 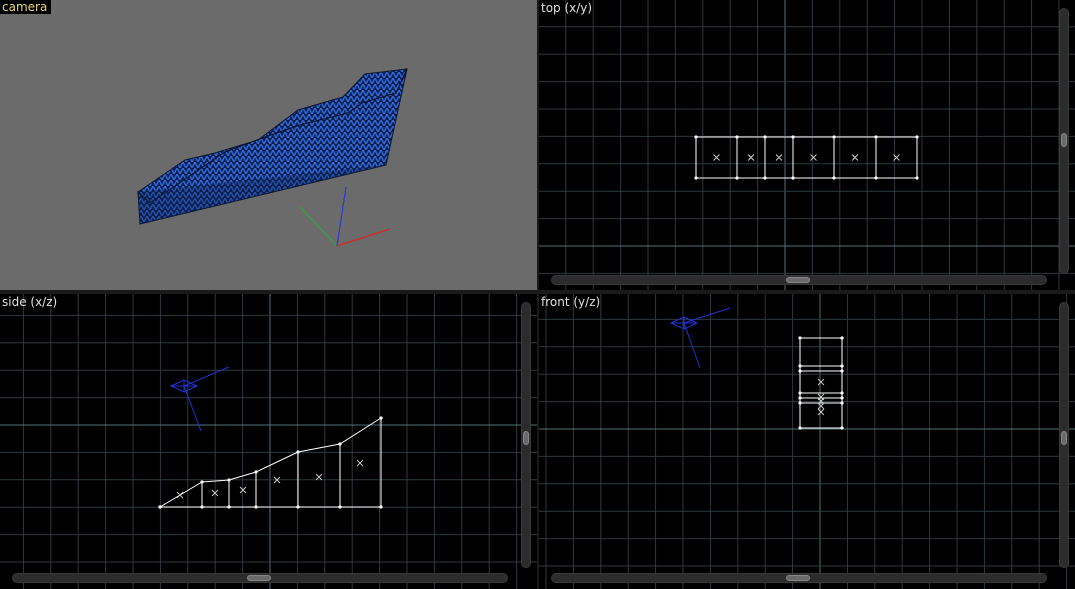 What do you see at coordinates (272, 157) in the screenshot?
I see `camera-scene` at bounding box center [272, 157].